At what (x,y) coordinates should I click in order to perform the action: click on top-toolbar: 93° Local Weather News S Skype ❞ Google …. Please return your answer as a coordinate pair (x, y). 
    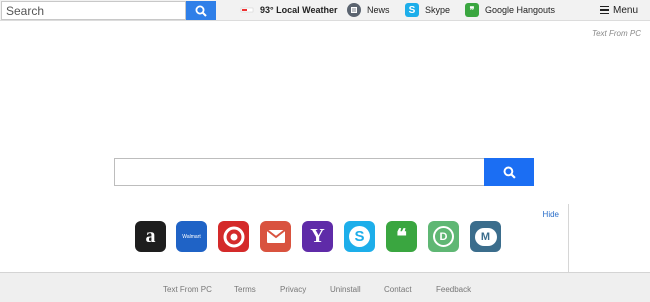
    Looking at the image, I should click on (325, 10).